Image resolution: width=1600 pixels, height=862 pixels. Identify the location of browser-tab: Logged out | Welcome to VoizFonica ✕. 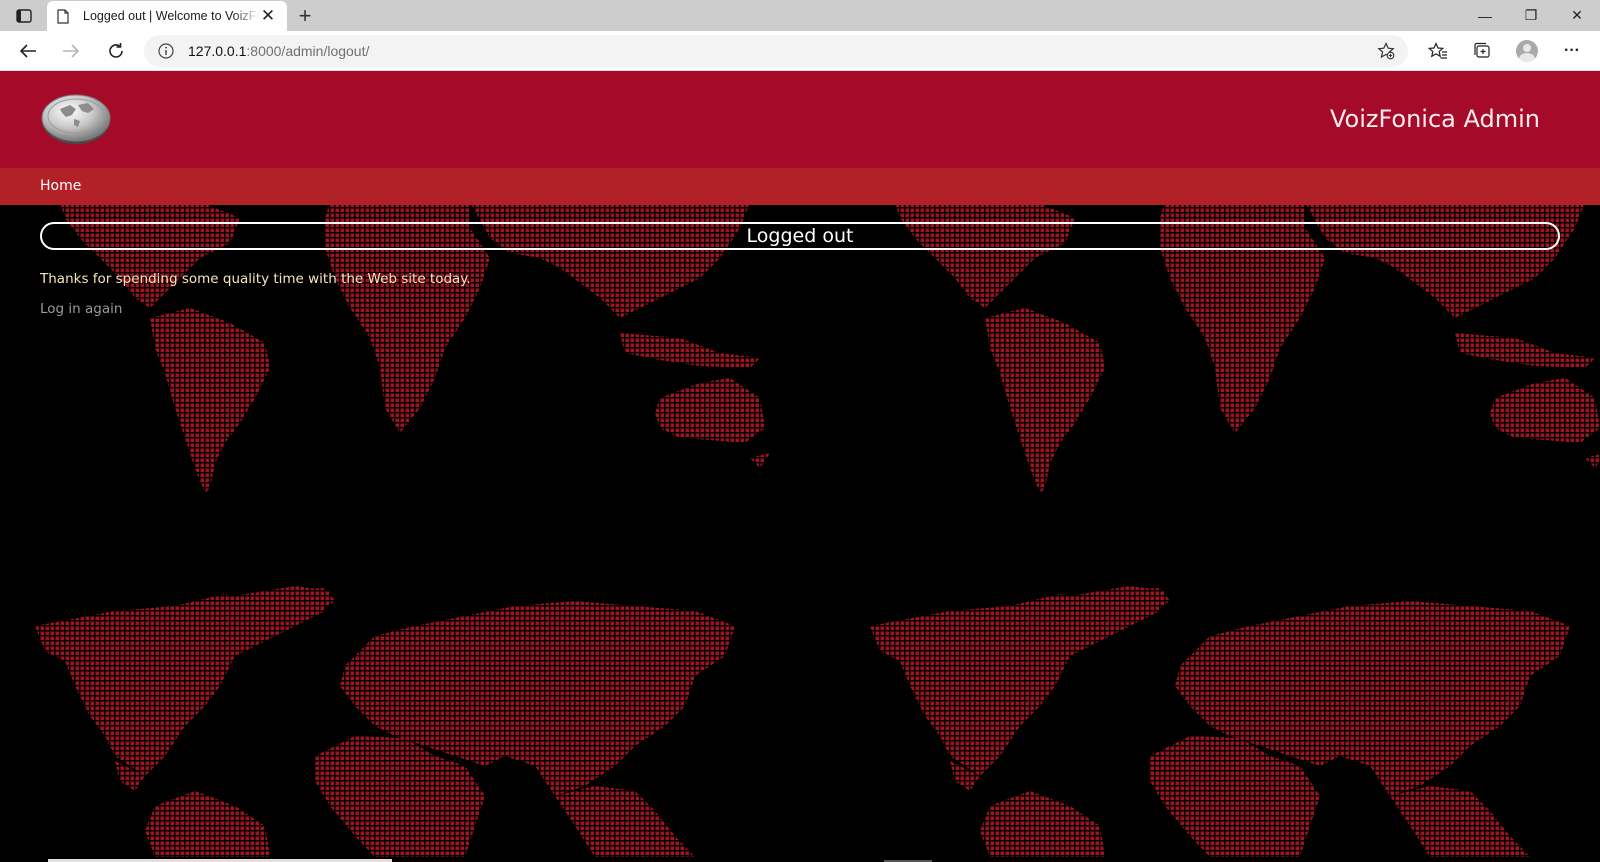
(167, 16).